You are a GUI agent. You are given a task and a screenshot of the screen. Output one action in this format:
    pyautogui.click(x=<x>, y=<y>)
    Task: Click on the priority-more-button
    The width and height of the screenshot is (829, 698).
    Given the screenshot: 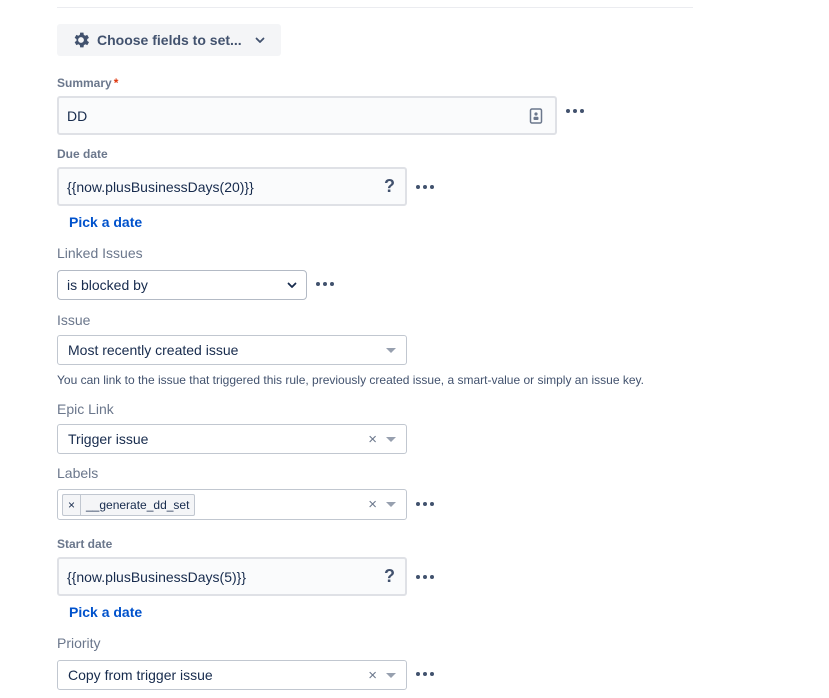 What is the action you would take?
    pyautogui.click(x=425, y=674)
    